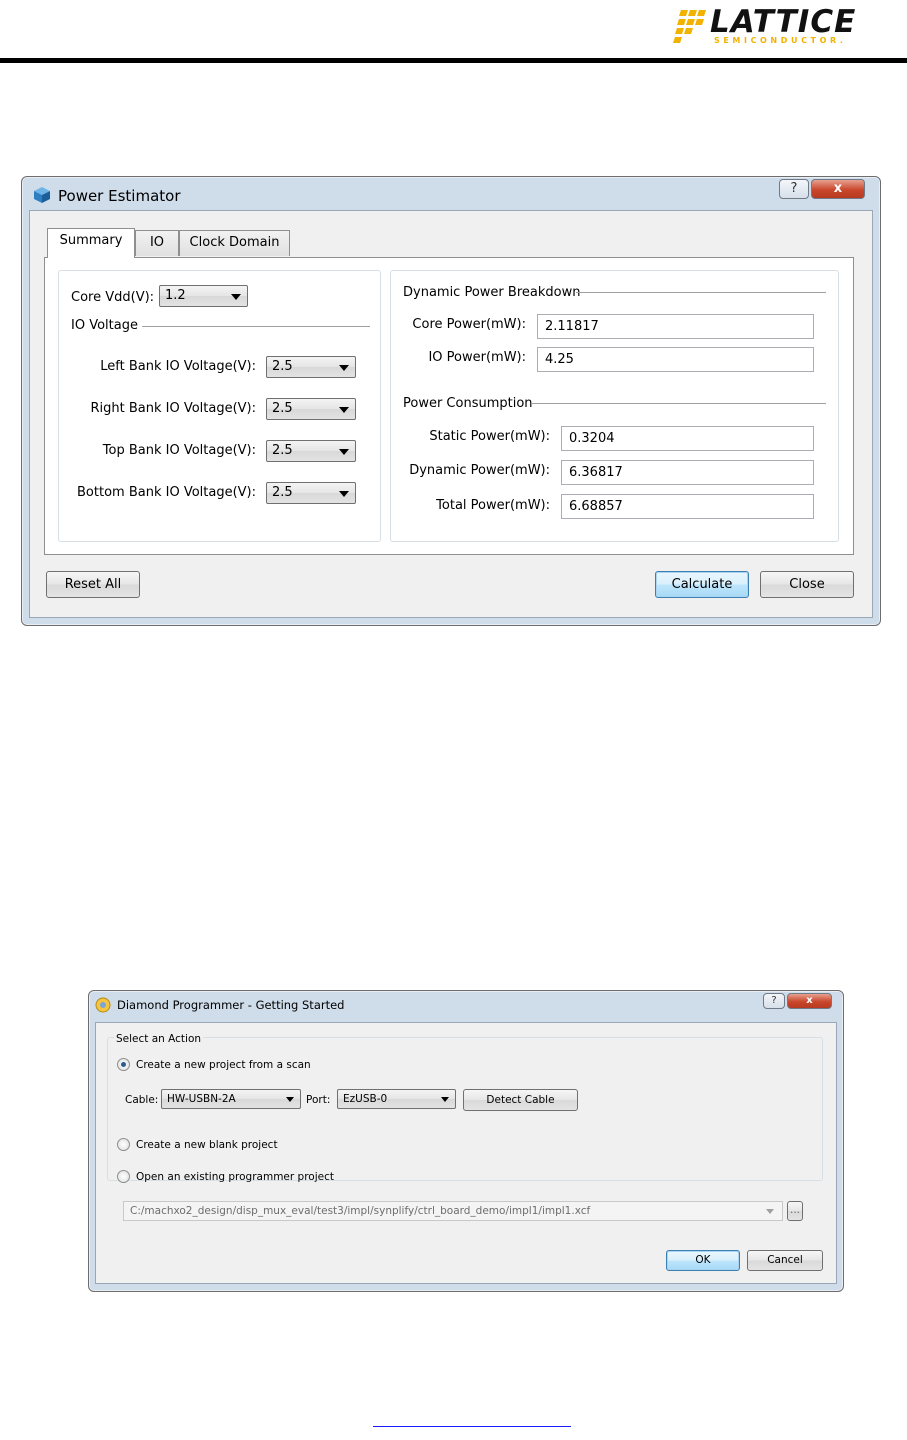 This screenshot has width=907, height=1440. Describe the element at coordinates (157, 243) in the screenshot. I see `tab-io: IO` at that location.